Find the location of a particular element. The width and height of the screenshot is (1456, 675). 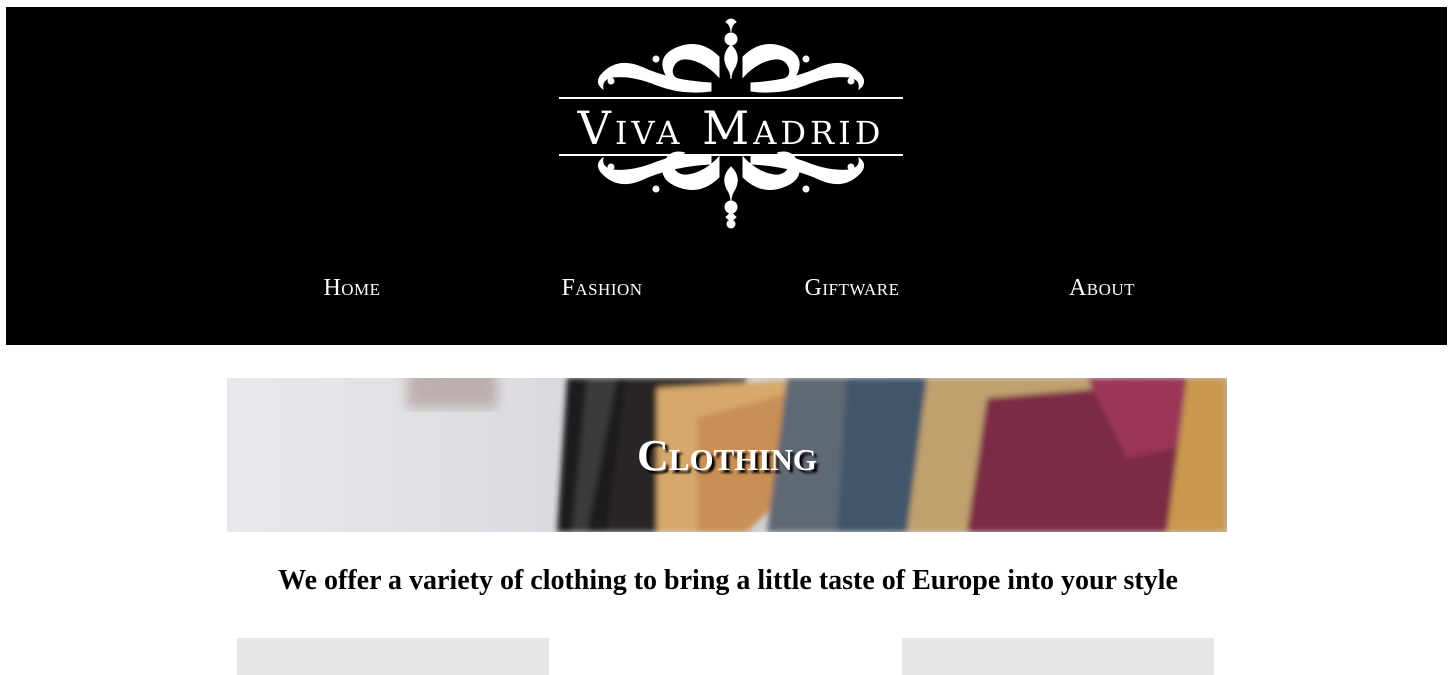

logo-text: Viva Madrid is located at coordinates (731, 128).